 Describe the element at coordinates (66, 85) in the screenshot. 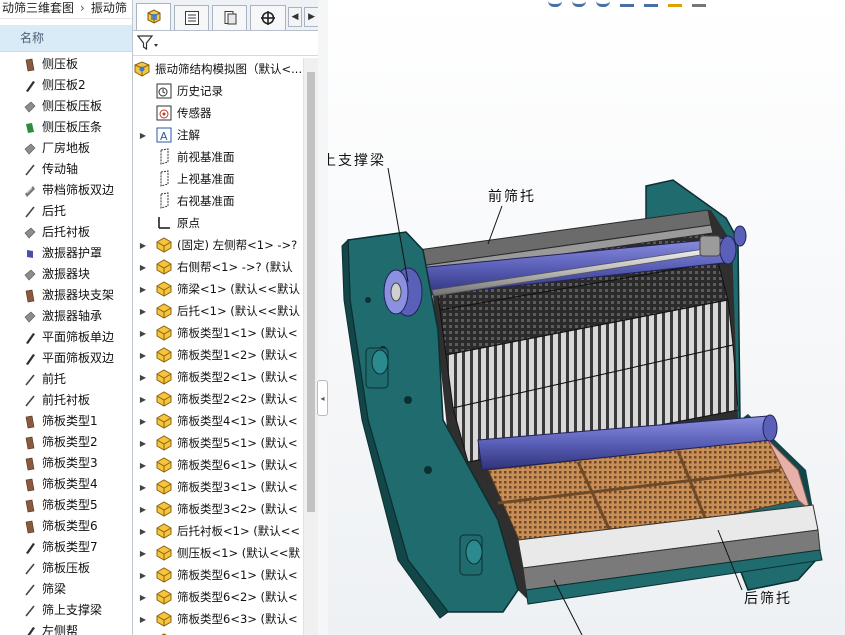

I see `file-list-item: 侧压板2` at that location.